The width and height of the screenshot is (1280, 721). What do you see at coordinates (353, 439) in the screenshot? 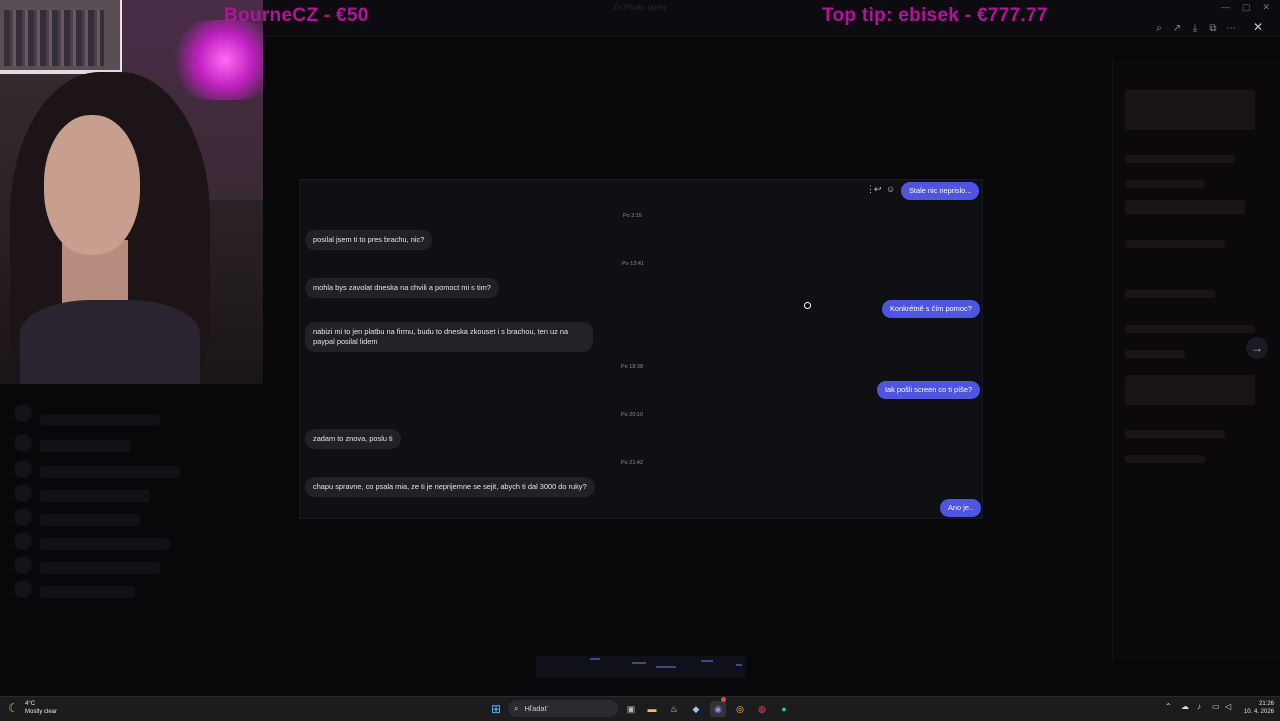
I see `incoming-message: zadam to znova, poslu ti` at bounding box center [353, 439].